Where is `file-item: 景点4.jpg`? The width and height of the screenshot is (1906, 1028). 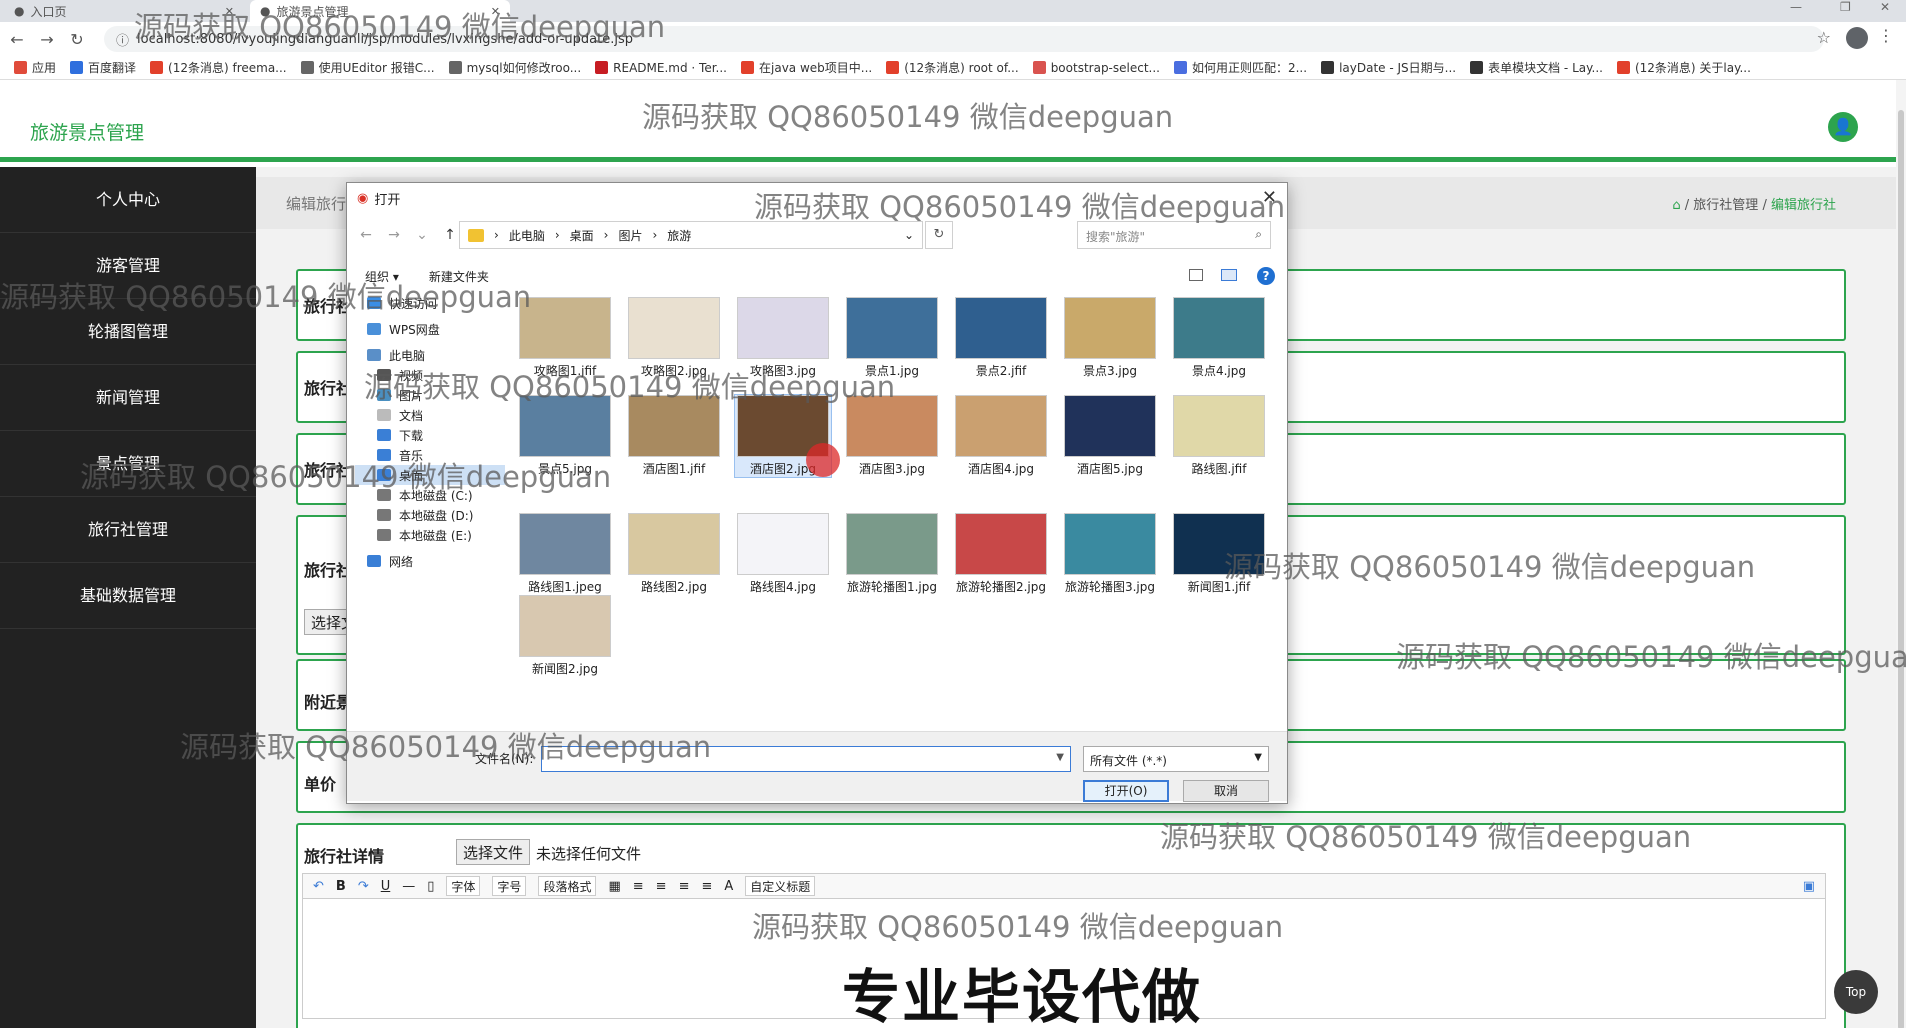 file-item: 景点4.jpg is located at coordinates (1219, 338).